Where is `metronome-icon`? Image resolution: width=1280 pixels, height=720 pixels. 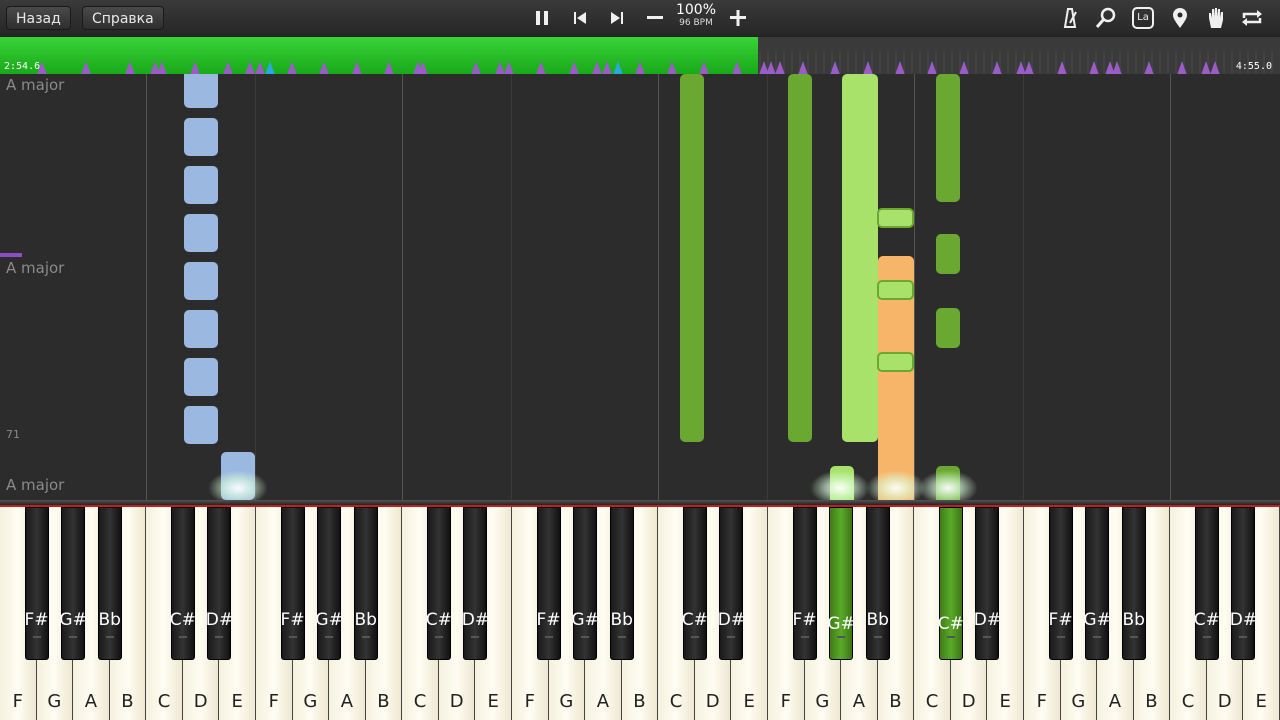
metronome-icon is located at coordinates (1070, 18).